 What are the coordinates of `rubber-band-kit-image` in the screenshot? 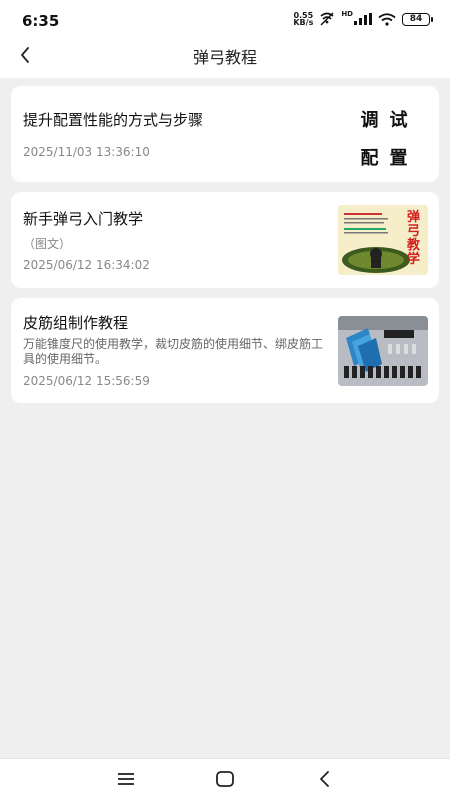 It's located at (383, 351).